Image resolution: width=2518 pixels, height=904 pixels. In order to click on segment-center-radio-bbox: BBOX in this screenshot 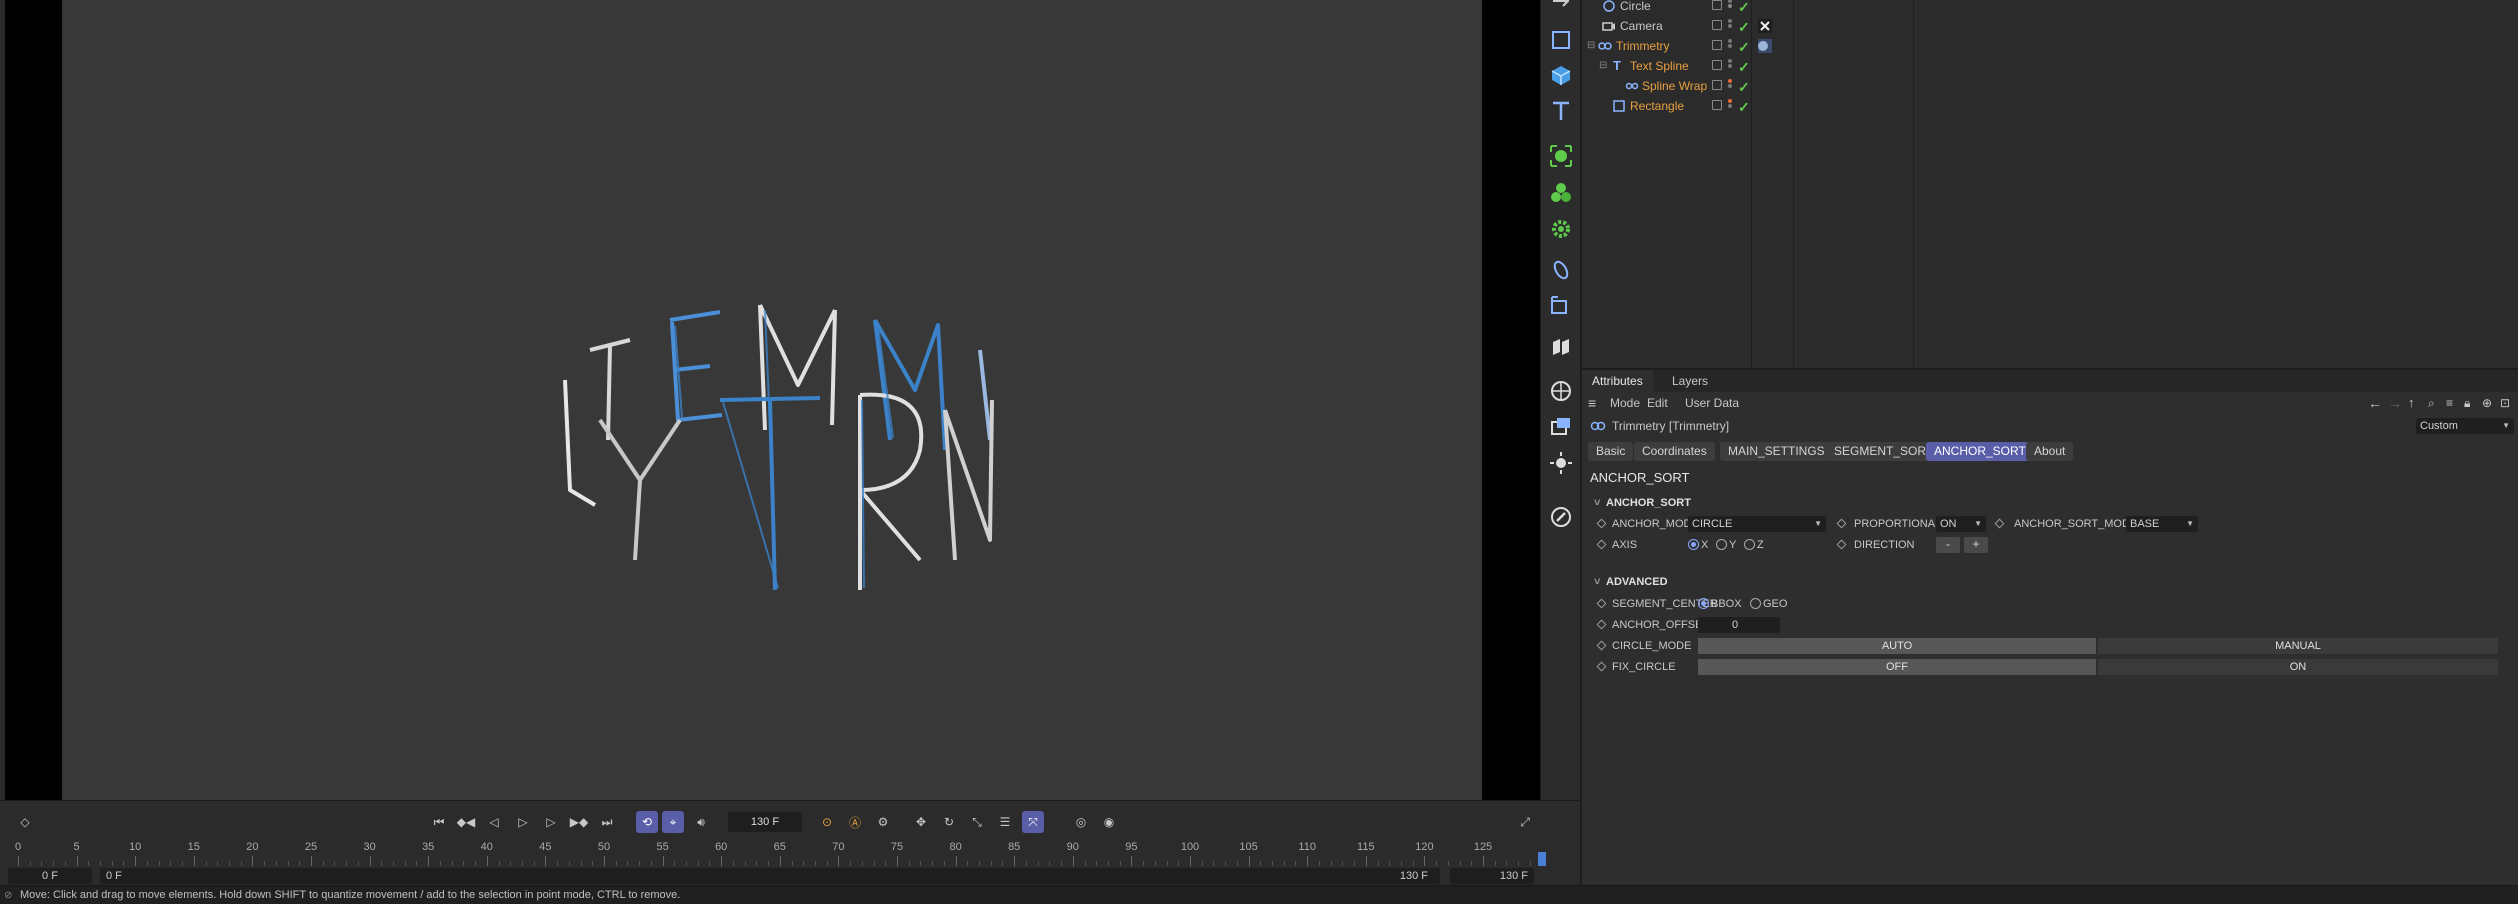, I will do `click(1720, 604)`.